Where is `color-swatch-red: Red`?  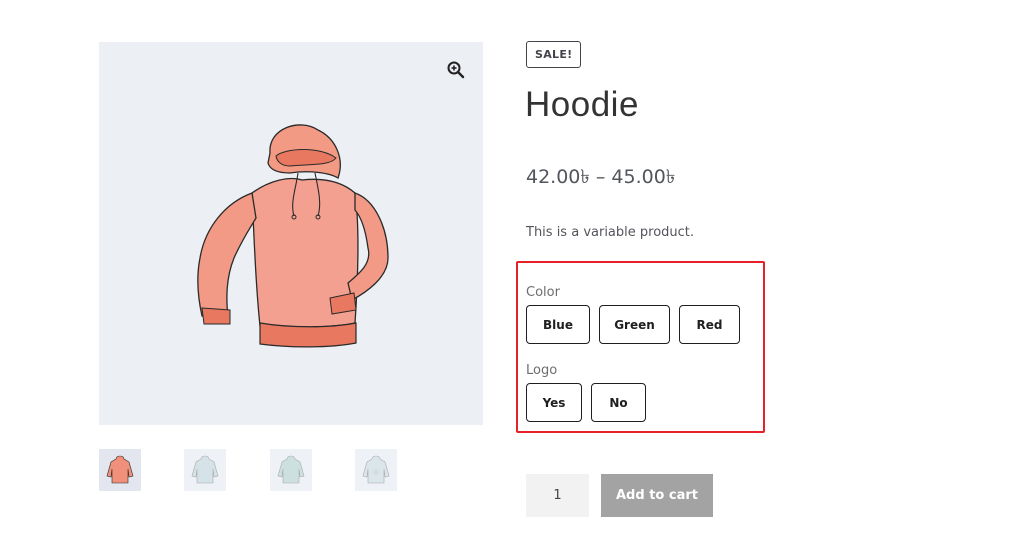
color-swatch-red: Red is located at coordinates (709, 324).